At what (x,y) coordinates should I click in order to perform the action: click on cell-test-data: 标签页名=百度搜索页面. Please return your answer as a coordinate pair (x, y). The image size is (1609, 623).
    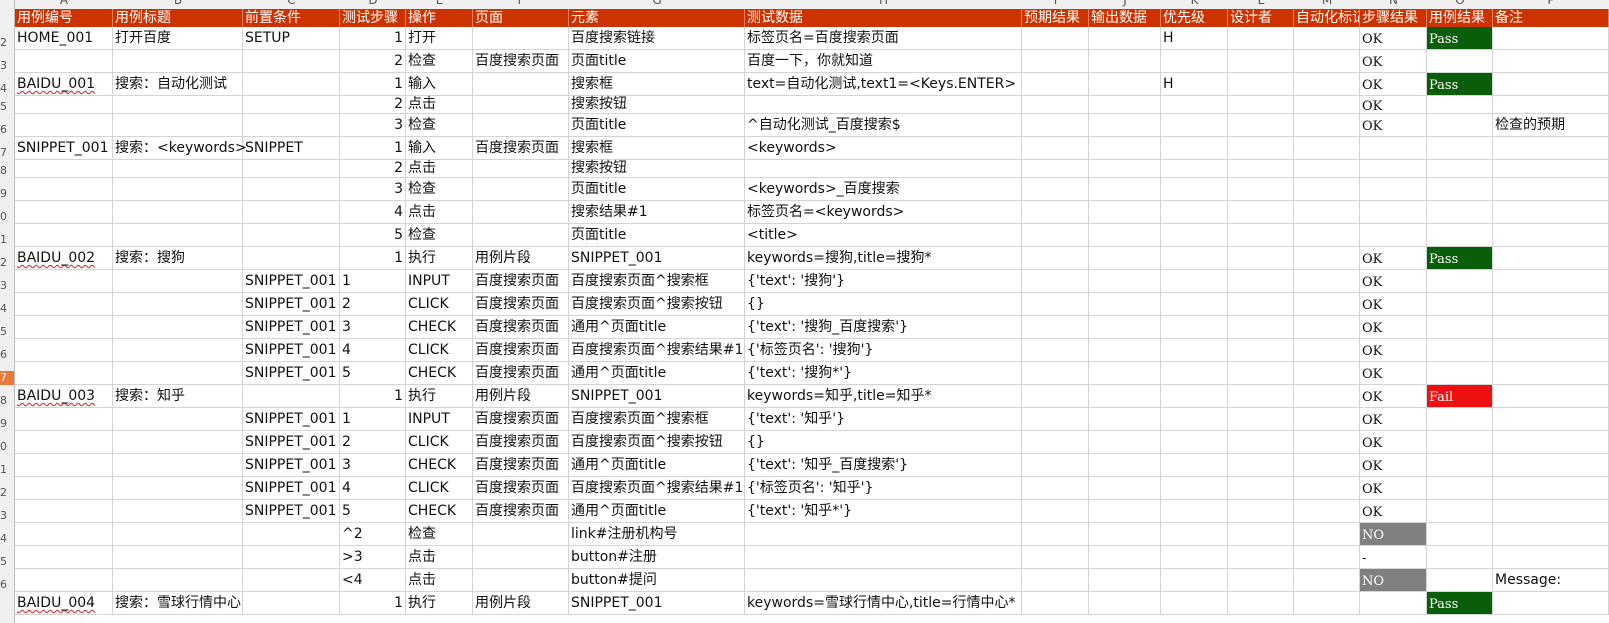
    Looking at the image, I should click on (883, 38).